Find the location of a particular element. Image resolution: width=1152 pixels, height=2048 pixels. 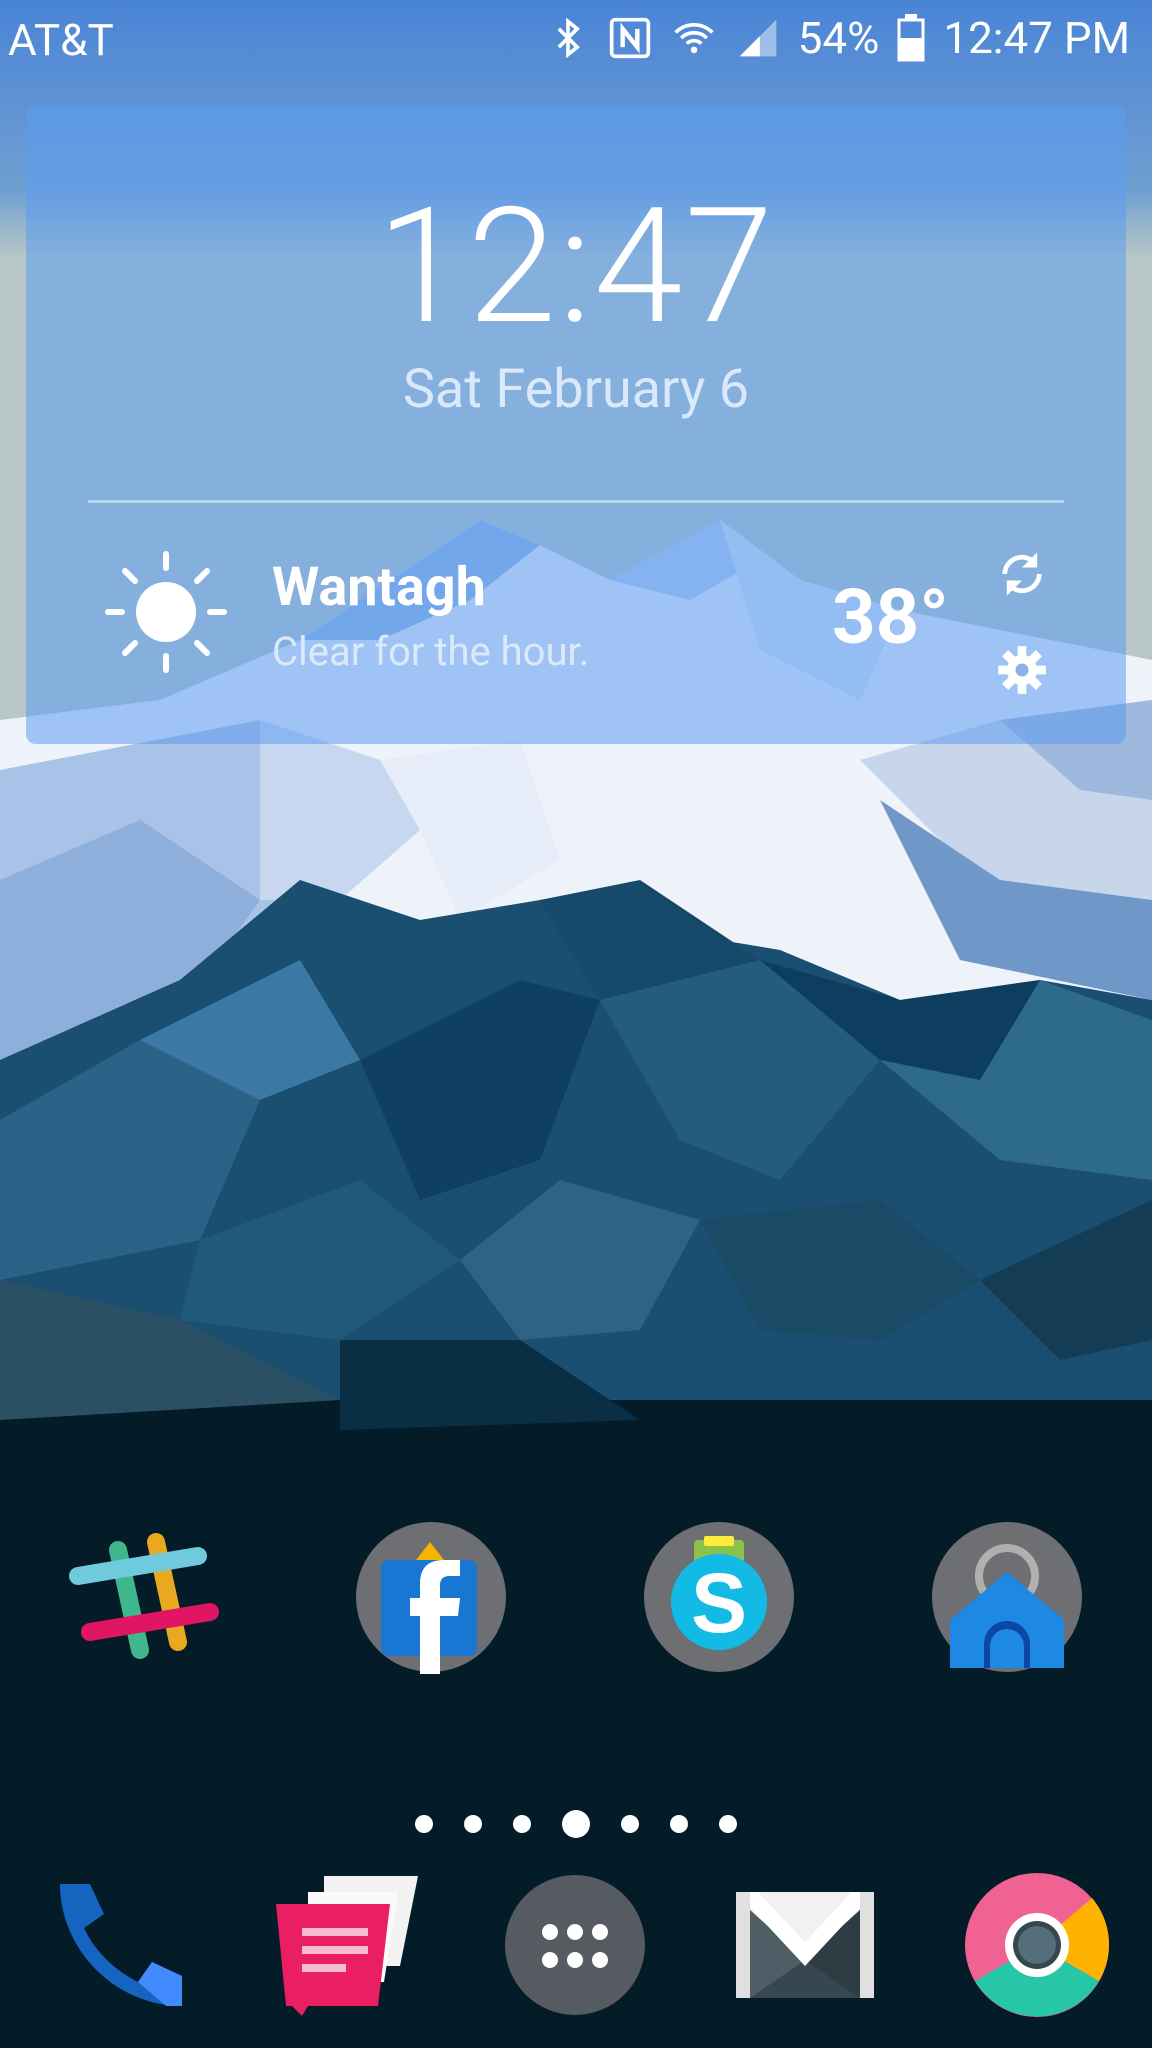

app-drawer-icon is located at coordinates (575, 1945).